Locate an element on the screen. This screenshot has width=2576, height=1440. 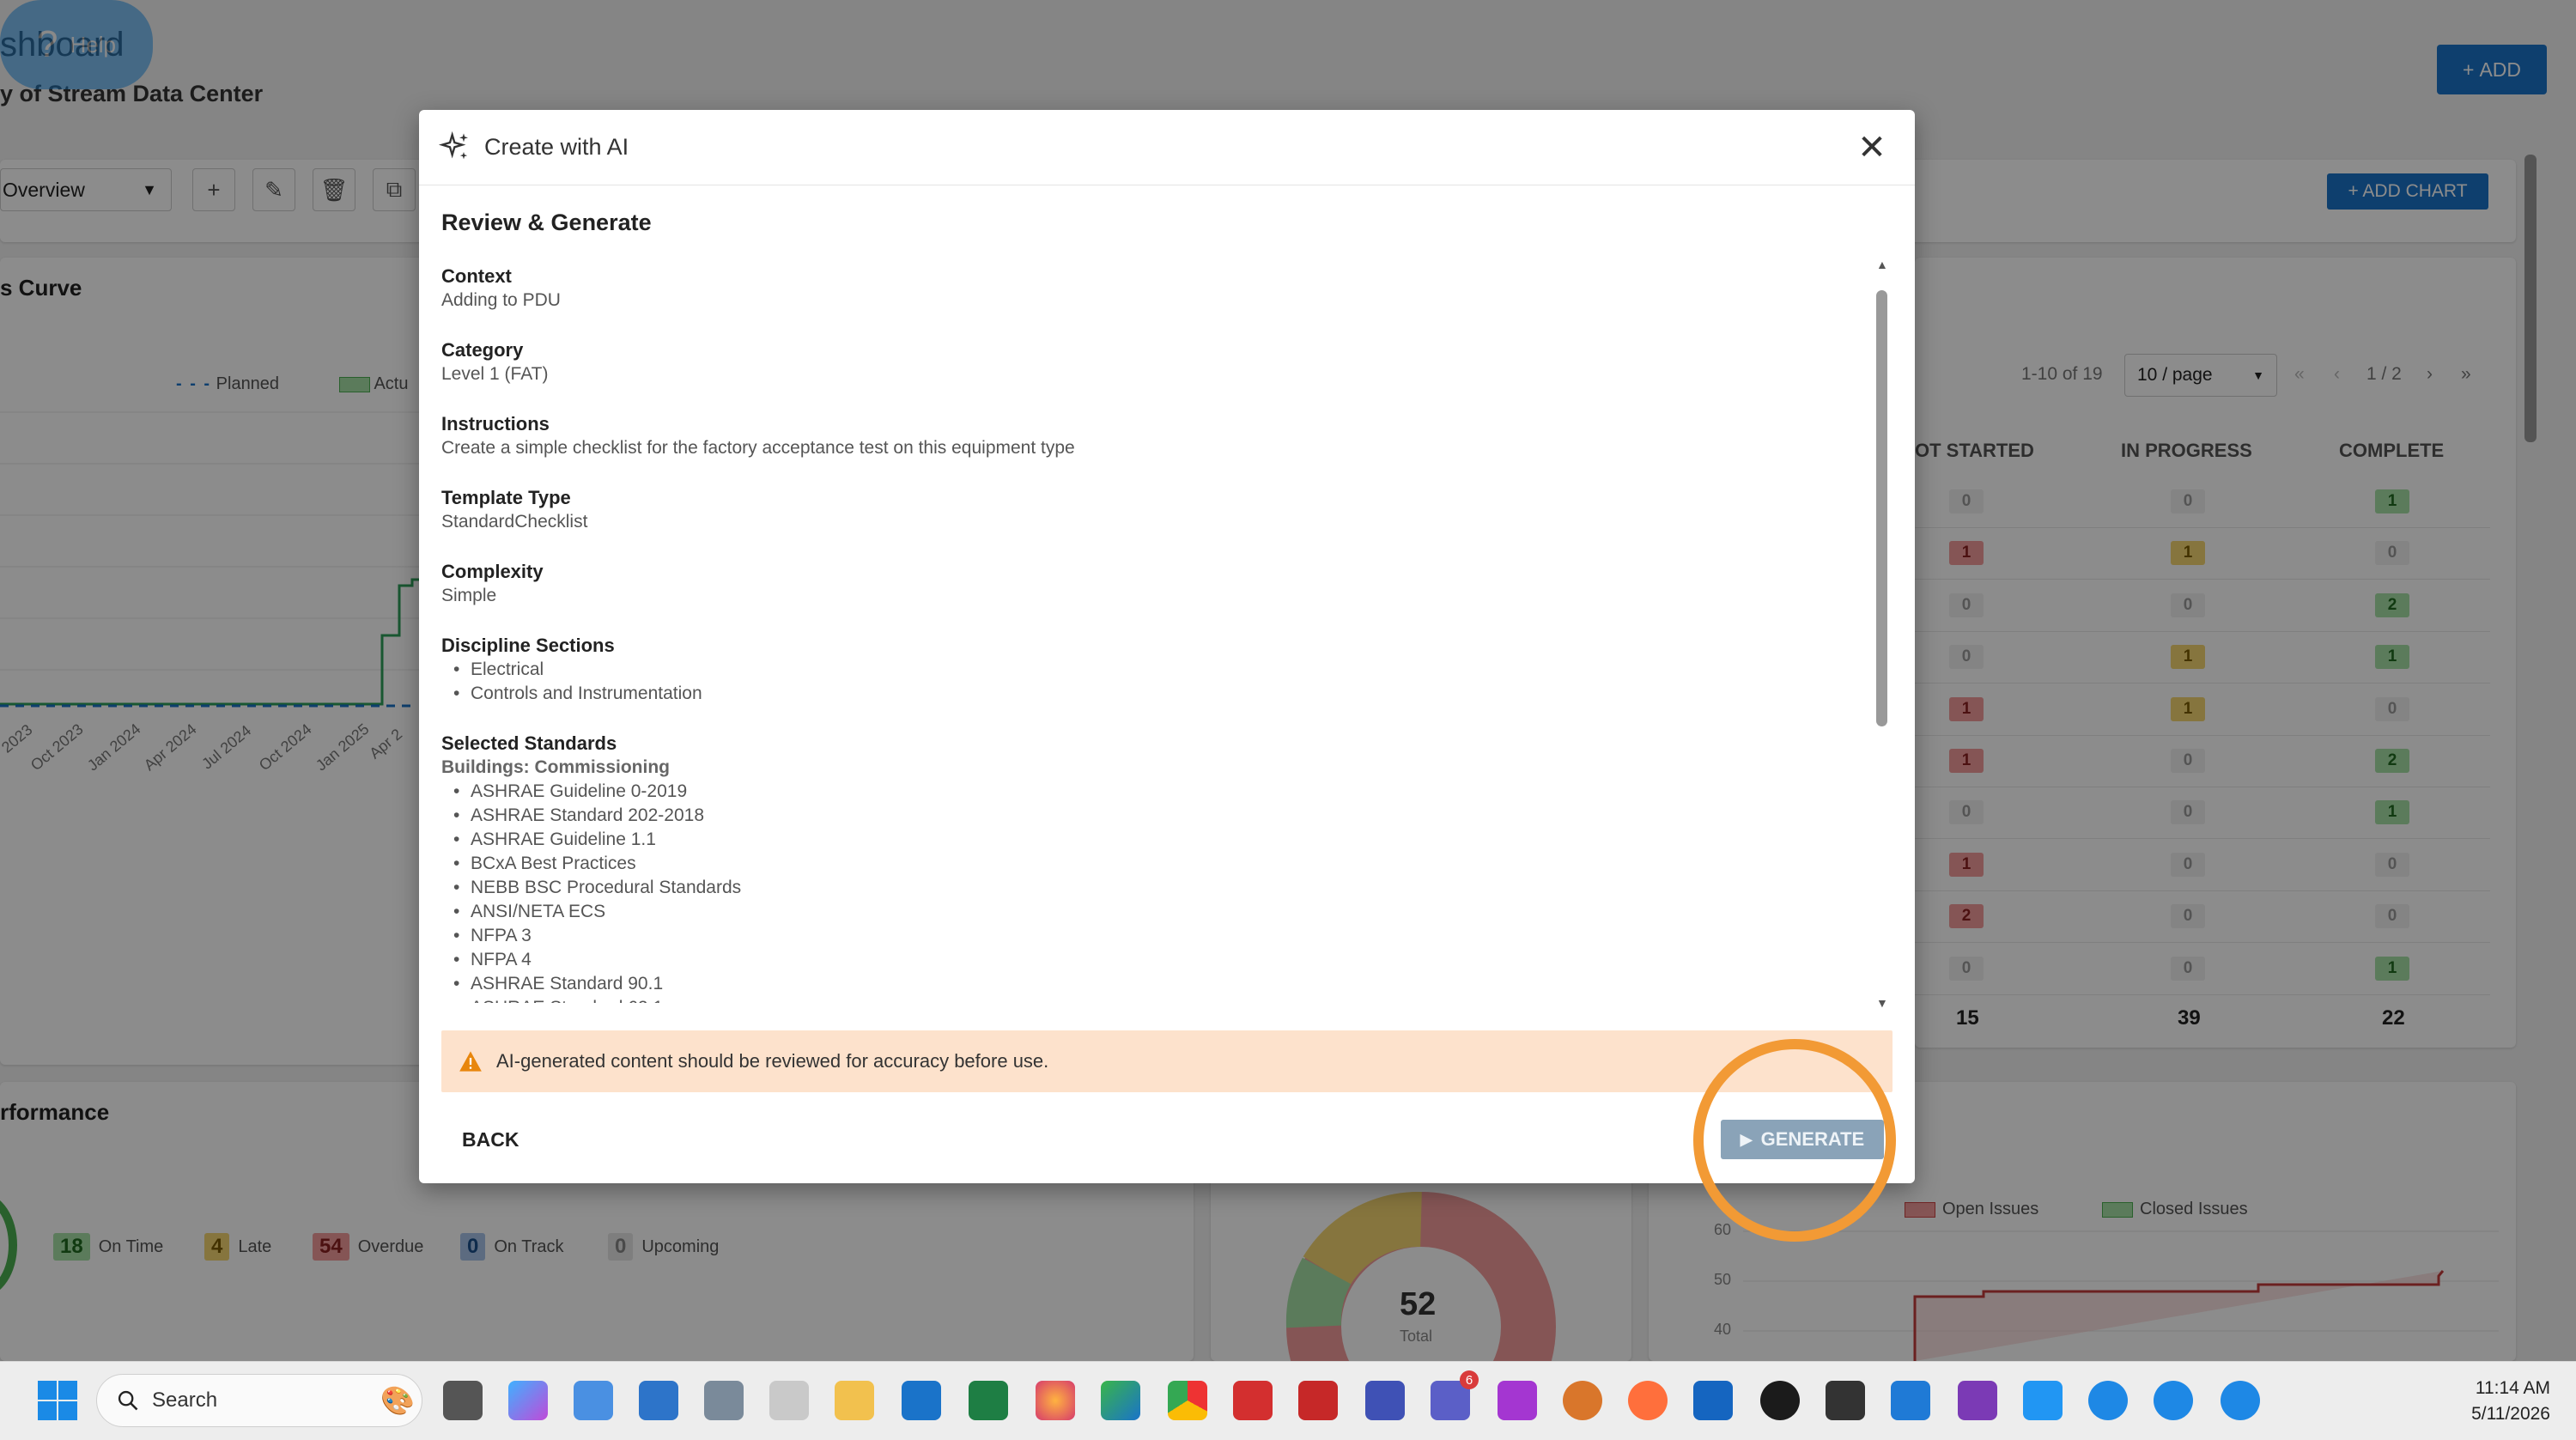
scroll-up-icon: ▲ is located at coordinates (1882, 264).